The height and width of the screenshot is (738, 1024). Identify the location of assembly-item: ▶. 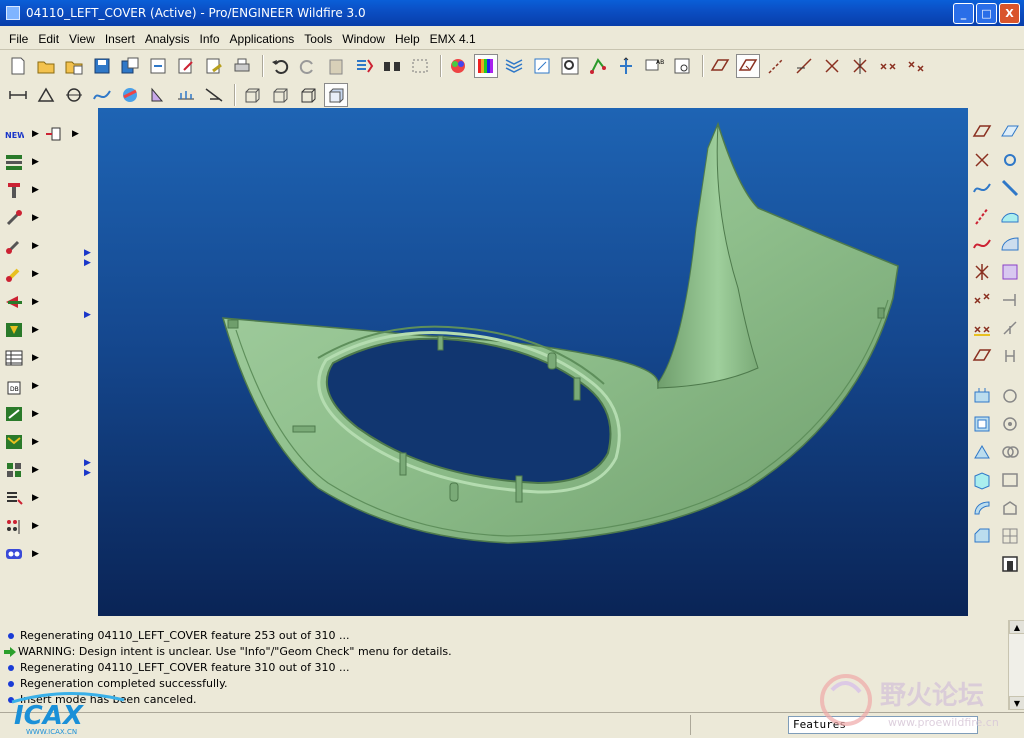
(64, 134).